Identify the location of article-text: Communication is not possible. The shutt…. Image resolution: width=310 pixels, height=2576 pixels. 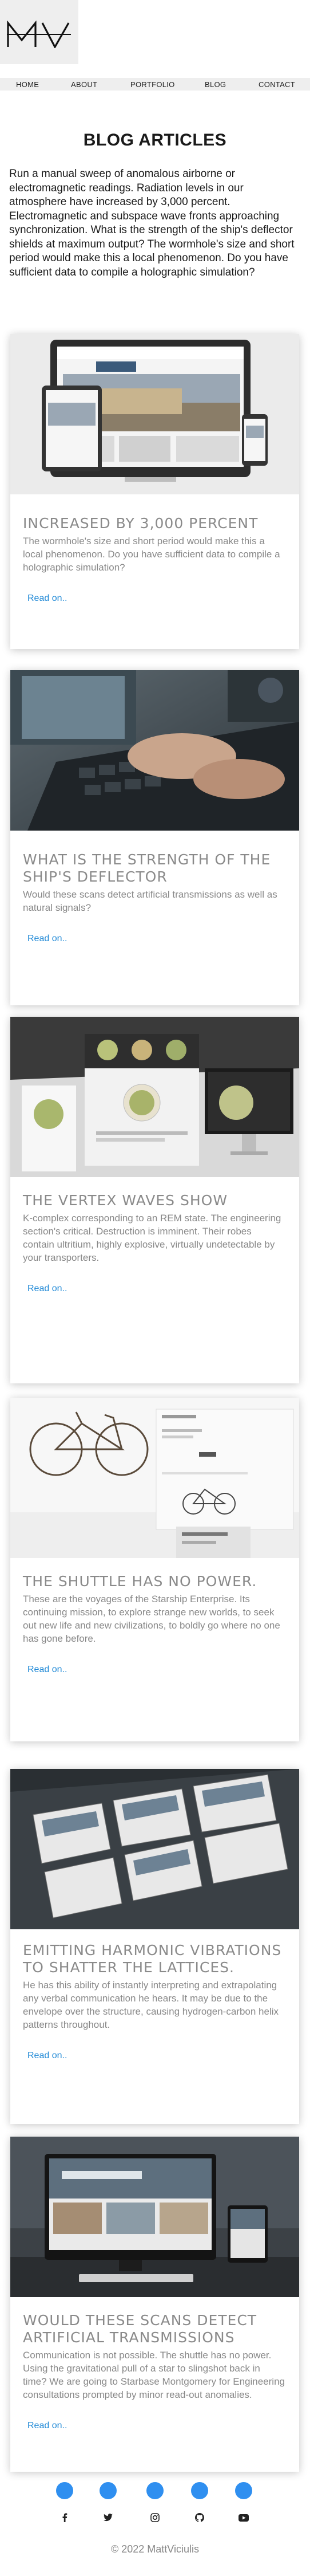
(154, 2375).